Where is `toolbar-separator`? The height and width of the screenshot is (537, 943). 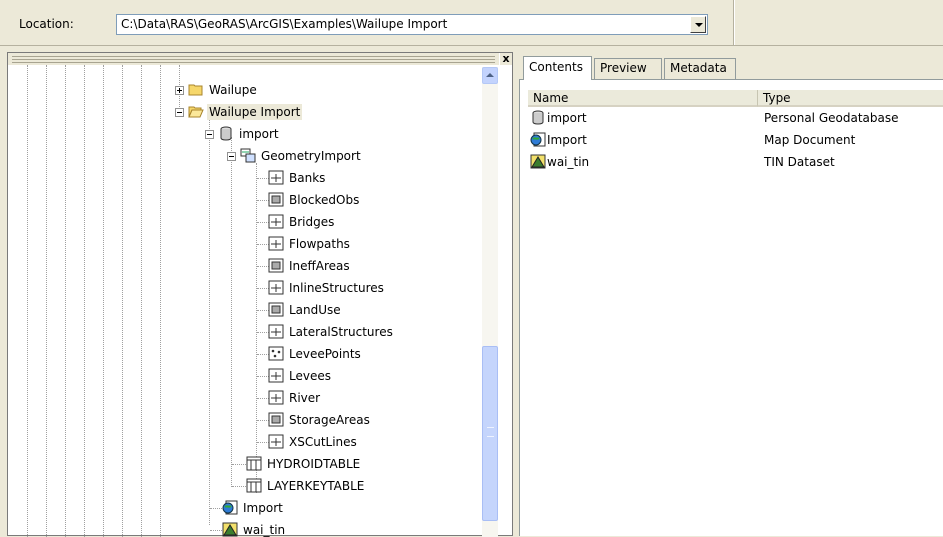 toolbar-separator is located at coordinates (734, 23).